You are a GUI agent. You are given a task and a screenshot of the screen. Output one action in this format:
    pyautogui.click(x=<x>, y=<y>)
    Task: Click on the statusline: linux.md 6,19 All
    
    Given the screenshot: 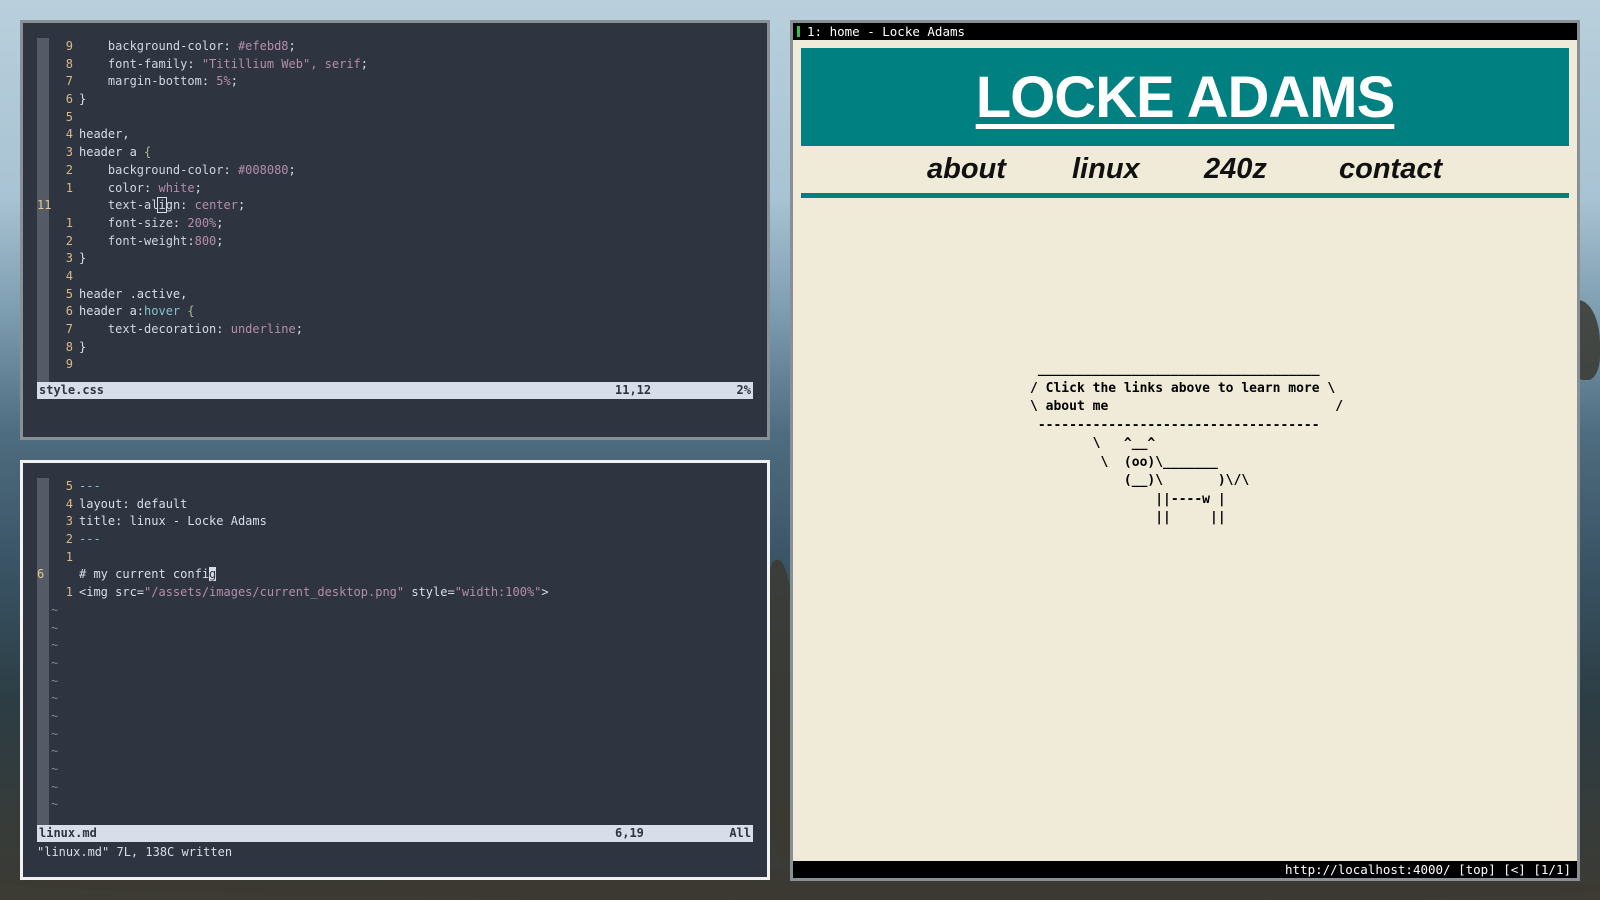 What is the action you would take?
    pyautogui.click(x=395, y=833)
    